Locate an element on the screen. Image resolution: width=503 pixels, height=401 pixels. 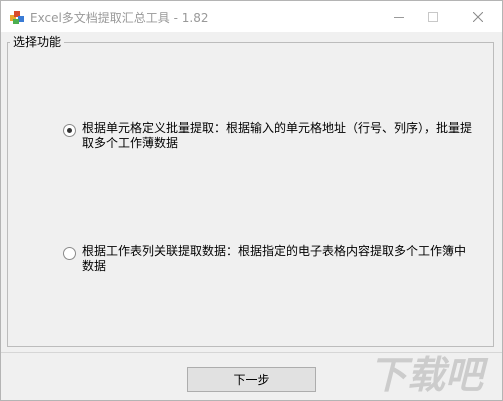
option-label: 根据工作表列关联提取数据：根据指定的电子表格内容提取多个工作簿中数据 is located at coordinates (274, 258).